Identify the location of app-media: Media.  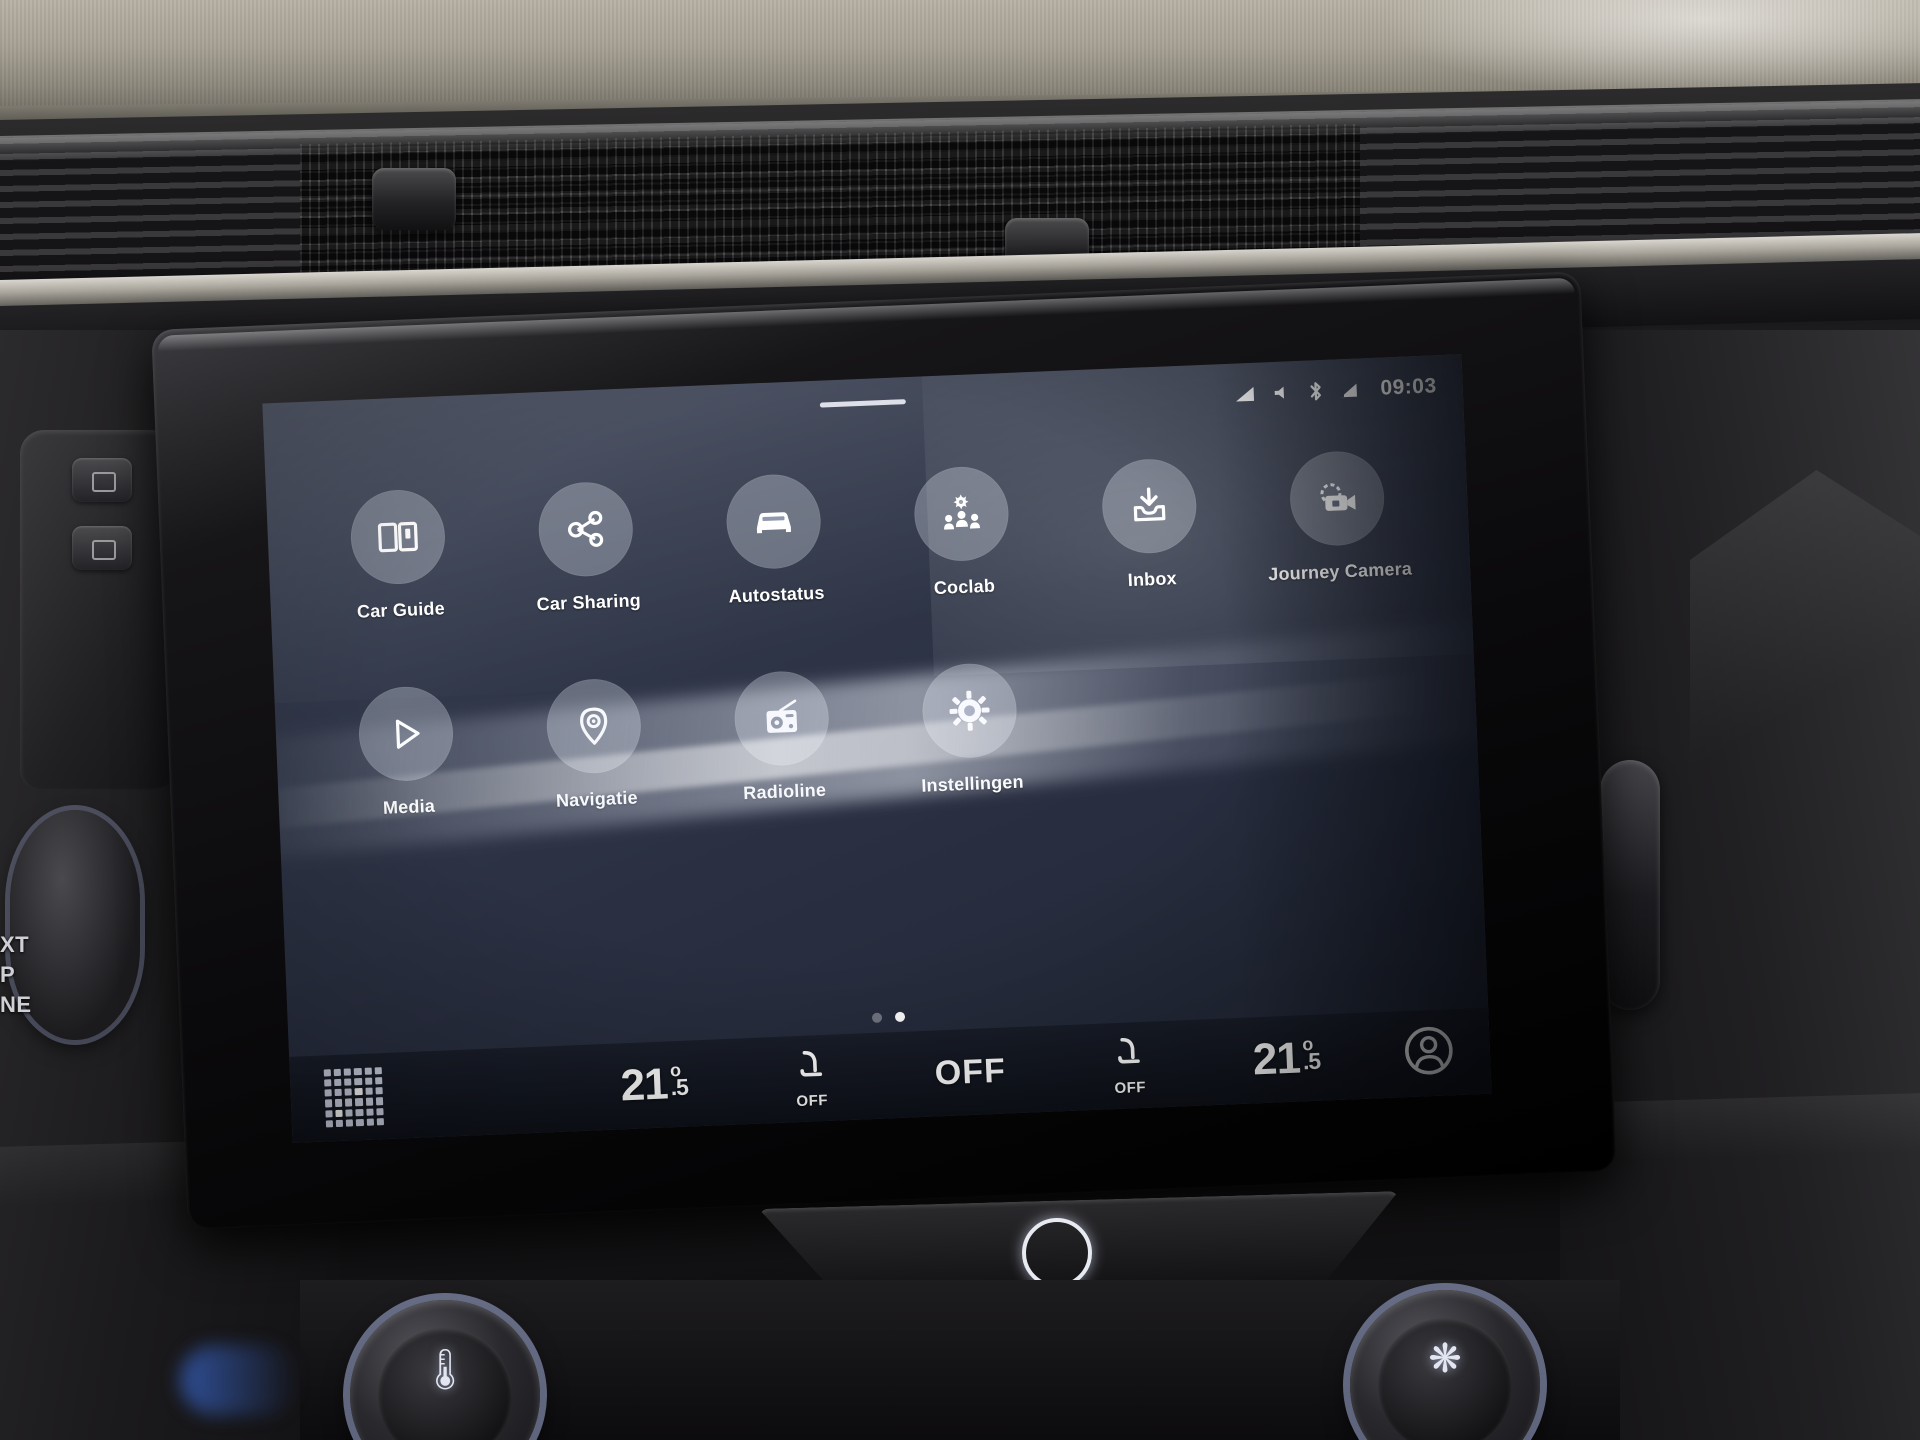
(406, 752).